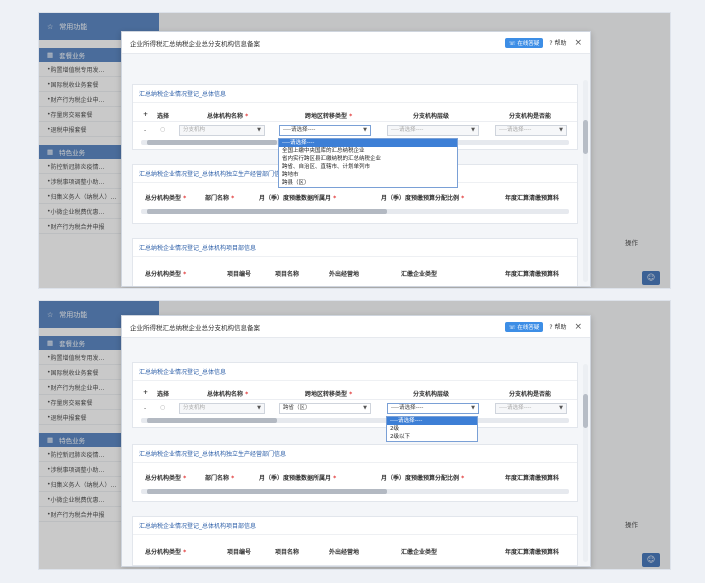 This screenshot has width=705, height=583. Describe the element at coordinates (368, 183) in the screenshot. I see `dropdown-option: 跨县（区）` at that location.